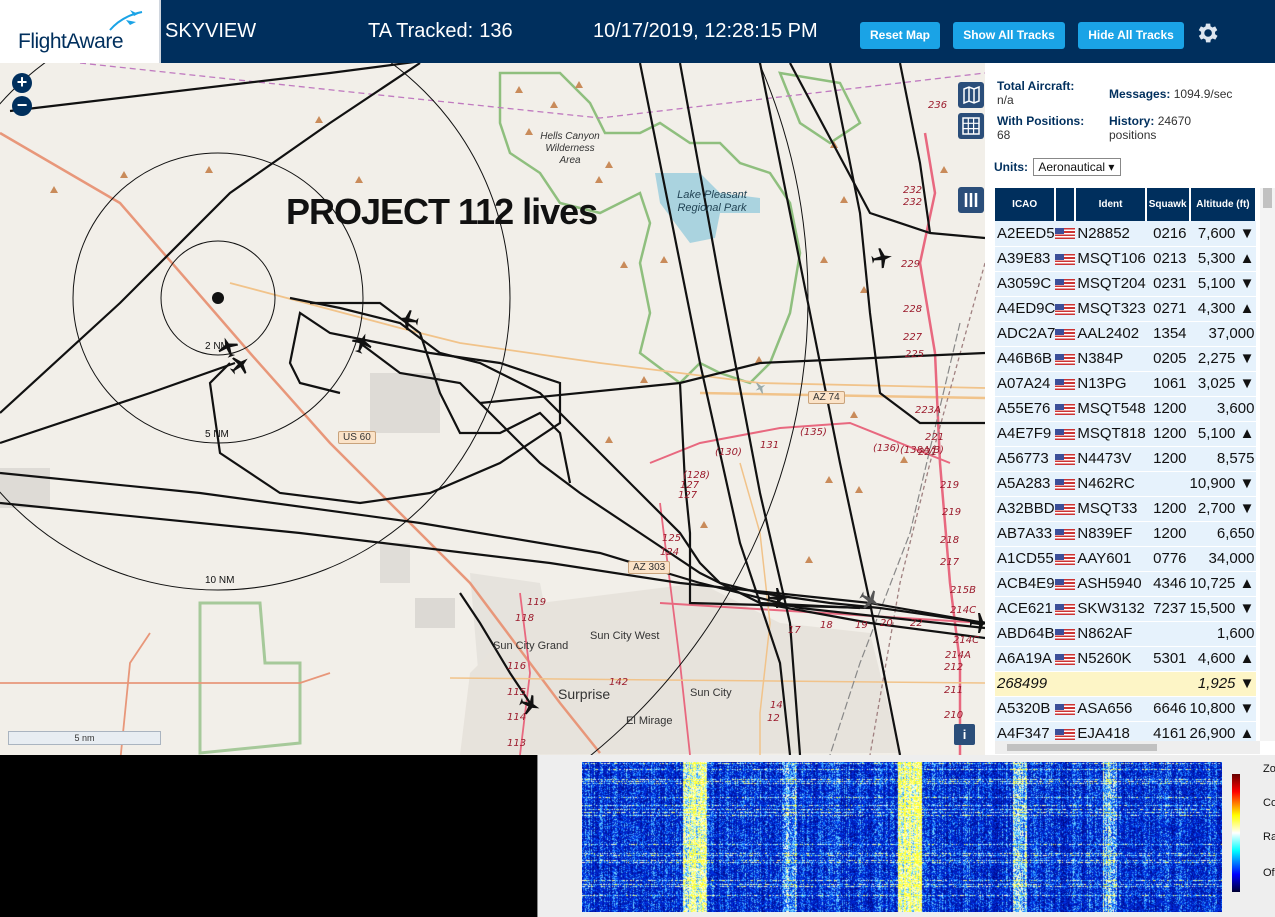 The width and height of the screenshot is (1275, 917). I want to click on table-row: A5A283 N462RC 10,900 ▼, so click(1126, 484).